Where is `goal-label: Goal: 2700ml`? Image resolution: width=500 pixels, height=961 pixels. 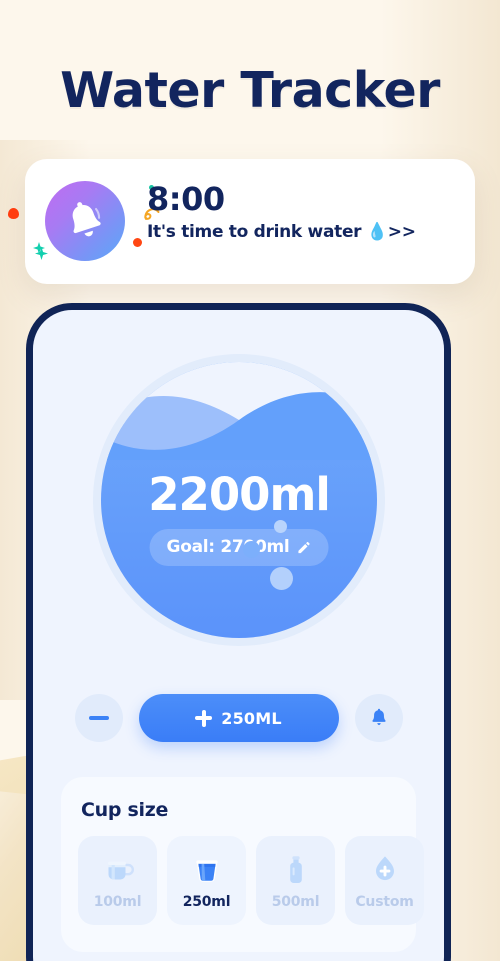
goal-label: Goal: 2700ml is located at coordinates (228, 547).